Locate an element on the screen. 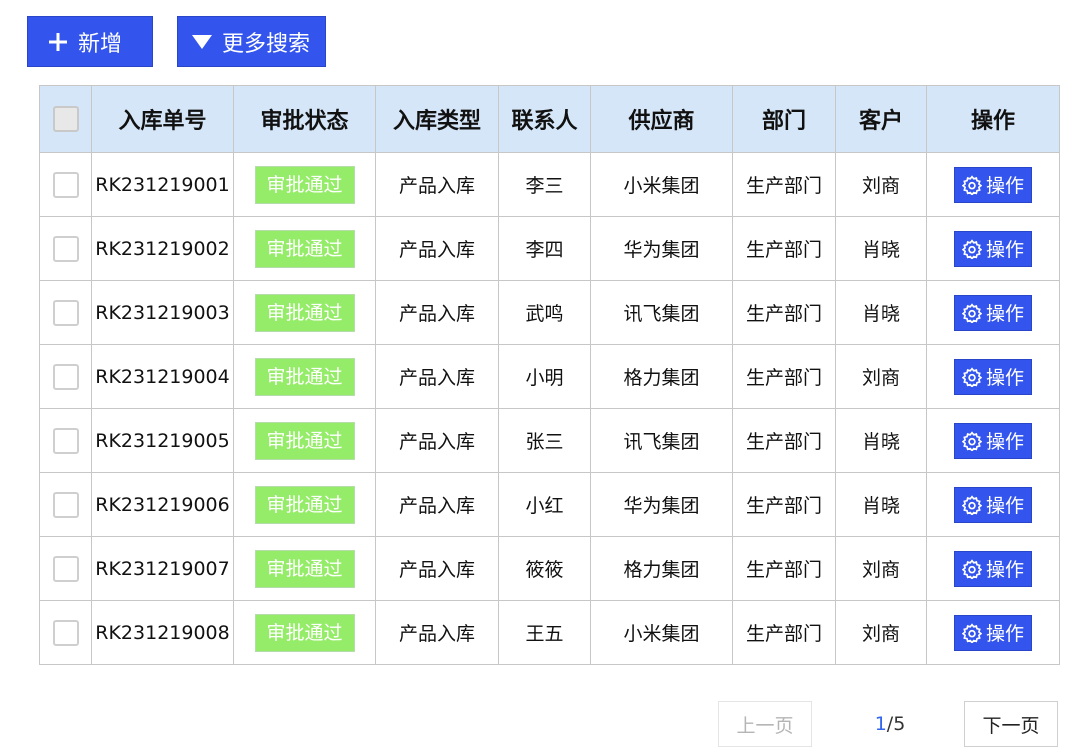  row-id: RK231219001 is located at coordinates (162, 184).